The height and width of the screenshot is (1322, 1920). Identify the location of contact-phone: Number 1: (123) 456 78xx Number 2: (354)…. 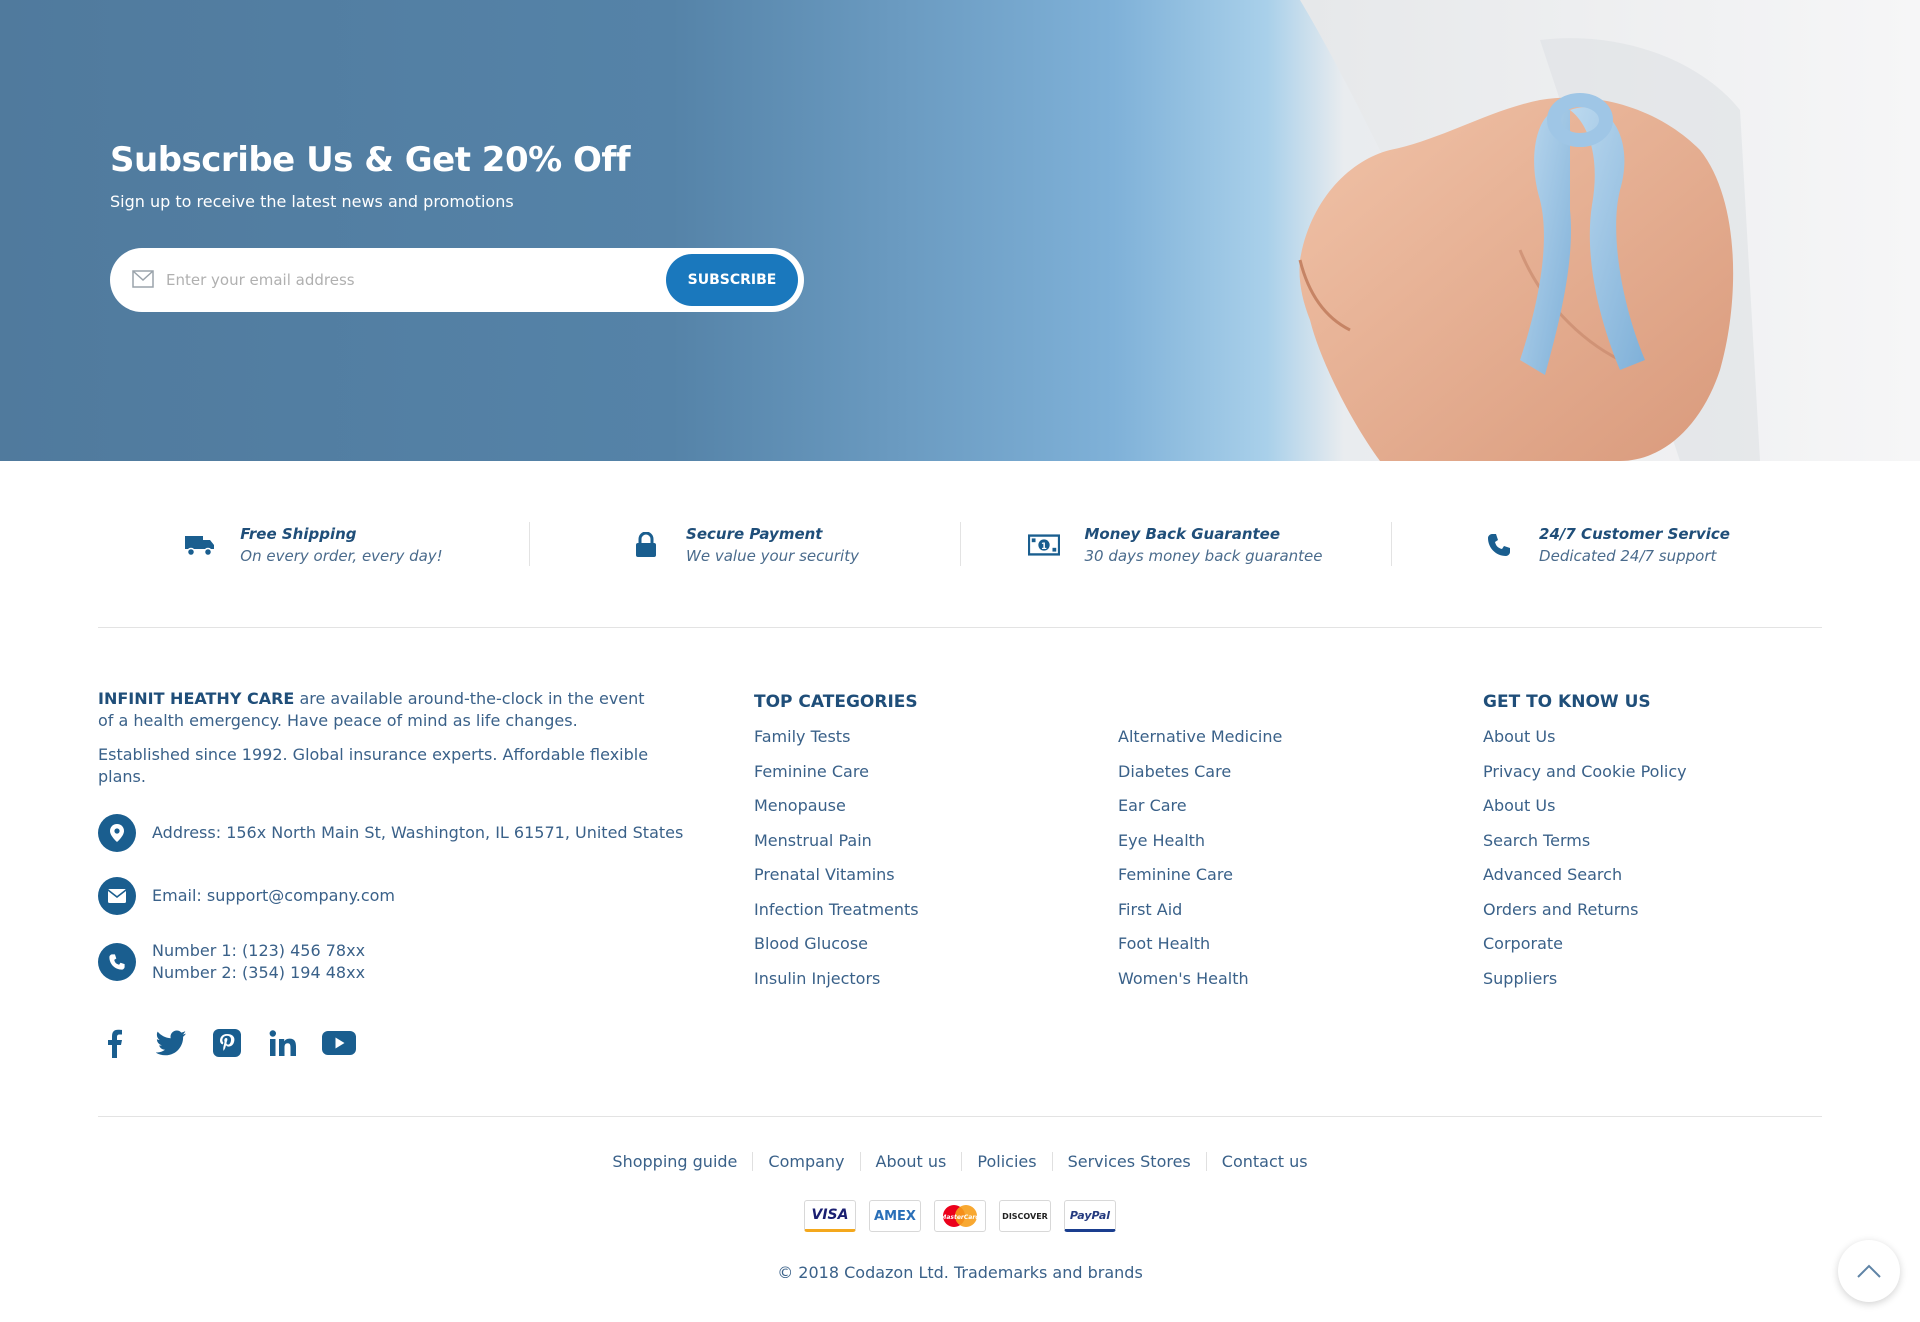
(231, 962).